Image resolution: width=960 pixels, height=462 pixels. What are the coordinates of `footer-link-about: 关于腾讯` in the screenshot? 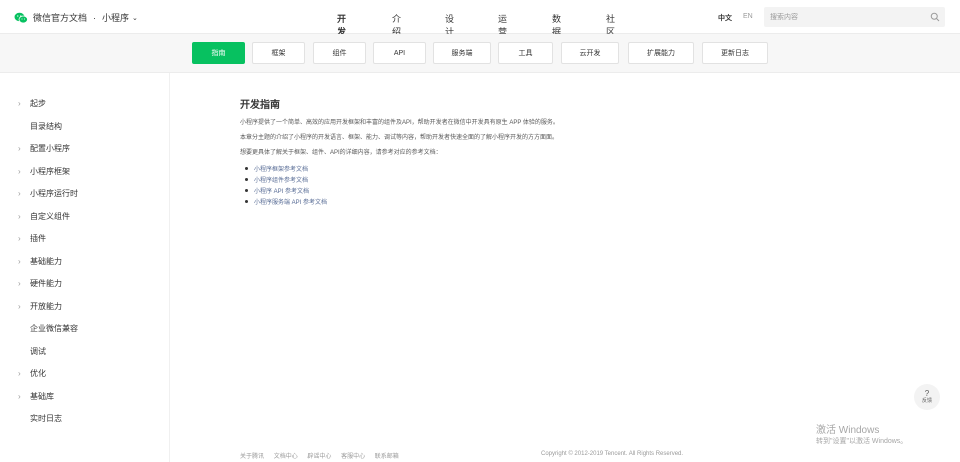 It's located at (252, 457).